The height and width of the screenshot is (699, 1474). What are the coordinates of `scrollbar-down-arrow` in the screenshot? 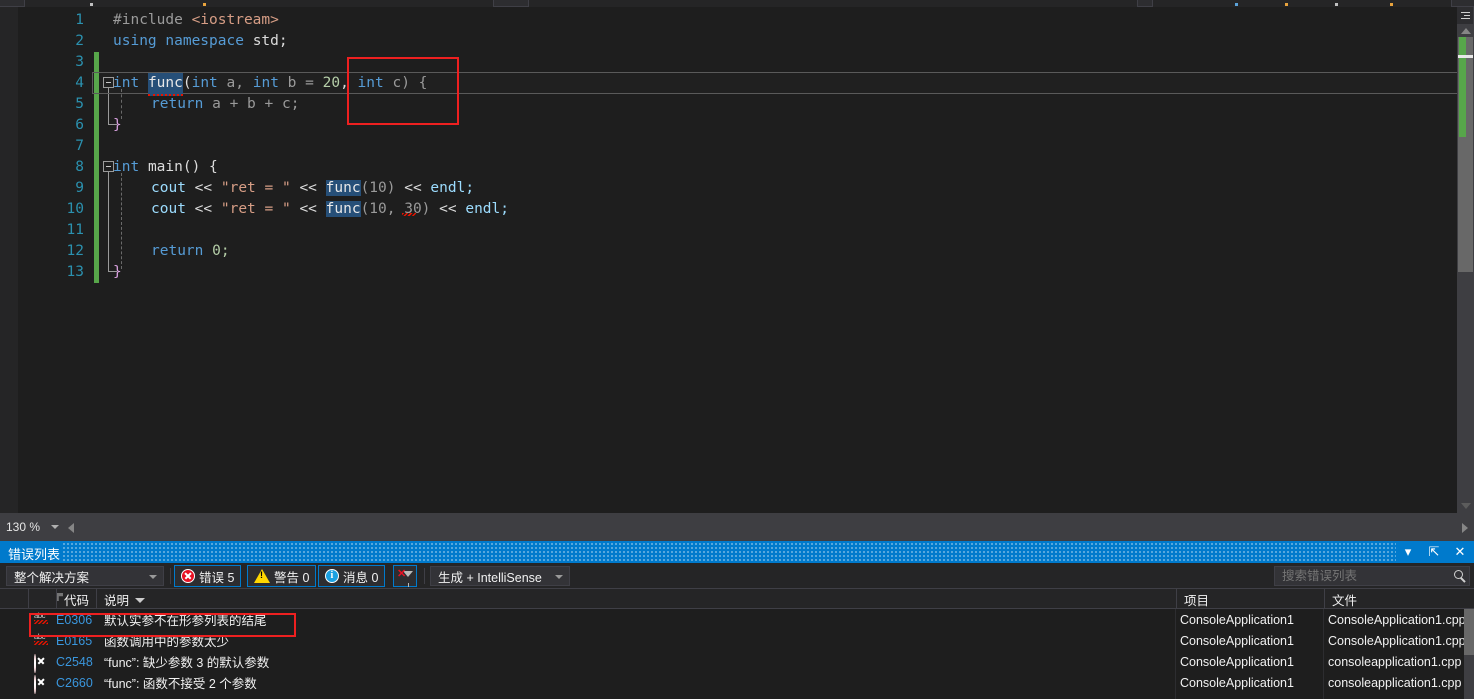 It's located at (1466, 506).